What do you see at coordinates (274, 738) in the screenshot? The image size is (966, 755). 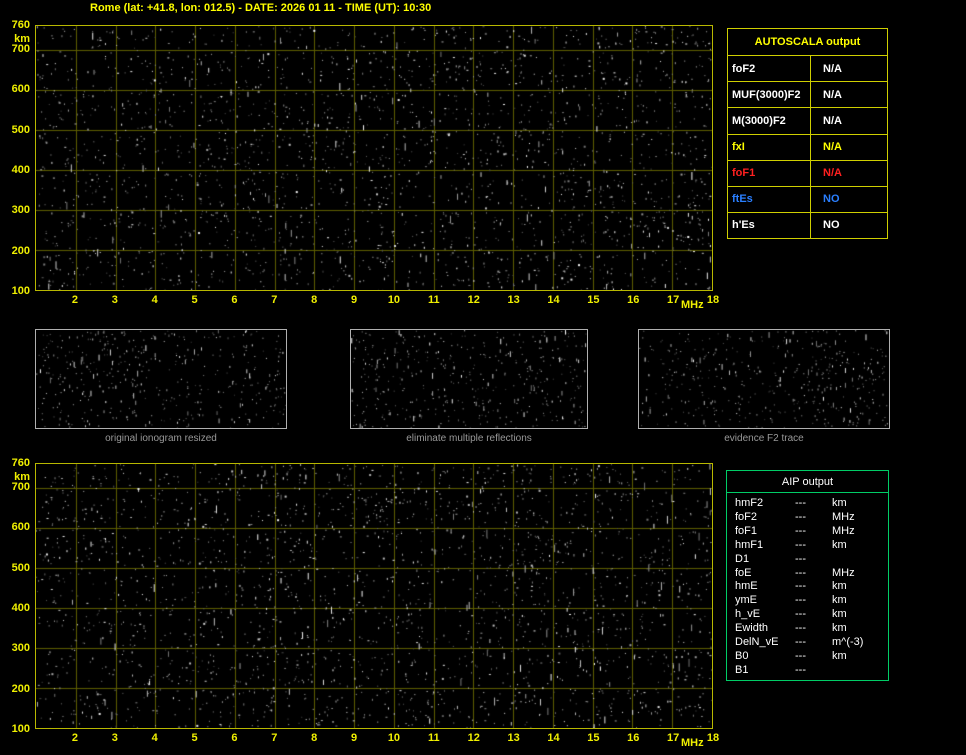 I see `x-tick-label: 7` at bounding box center [274, 738].